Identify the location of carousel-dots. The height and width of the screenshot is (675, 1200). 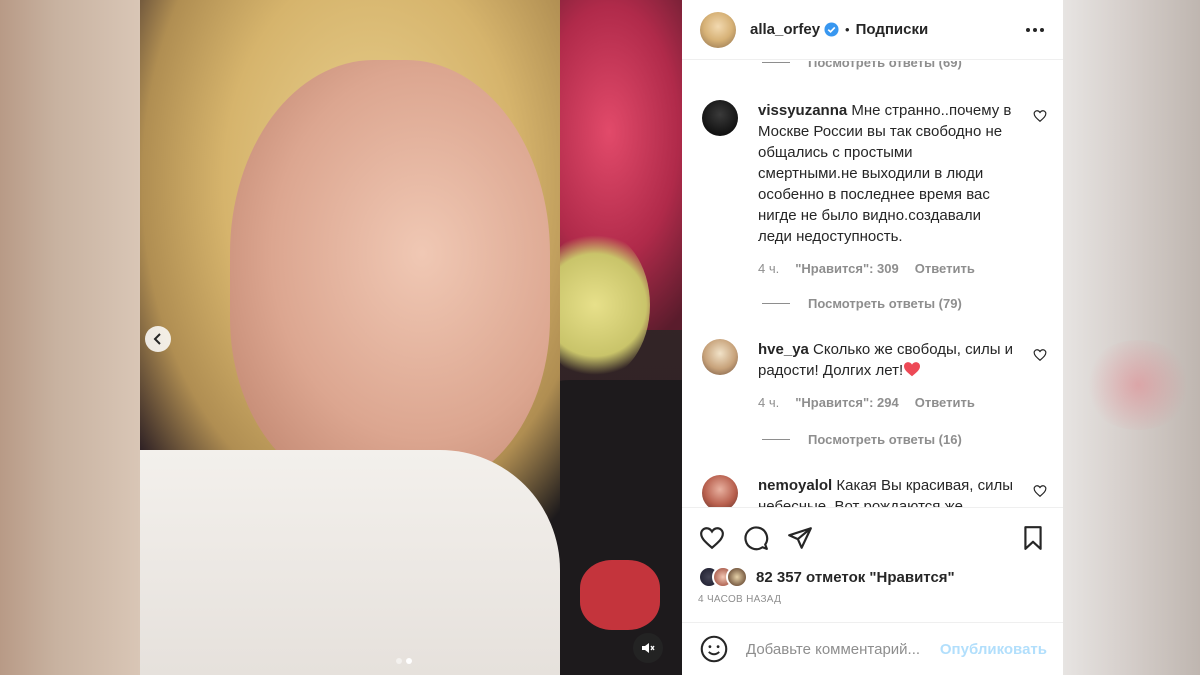
(404, 661).